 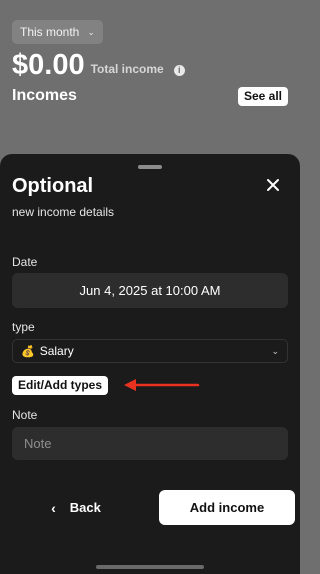 I want to click on type-label: type, so click(x=23, y=327).